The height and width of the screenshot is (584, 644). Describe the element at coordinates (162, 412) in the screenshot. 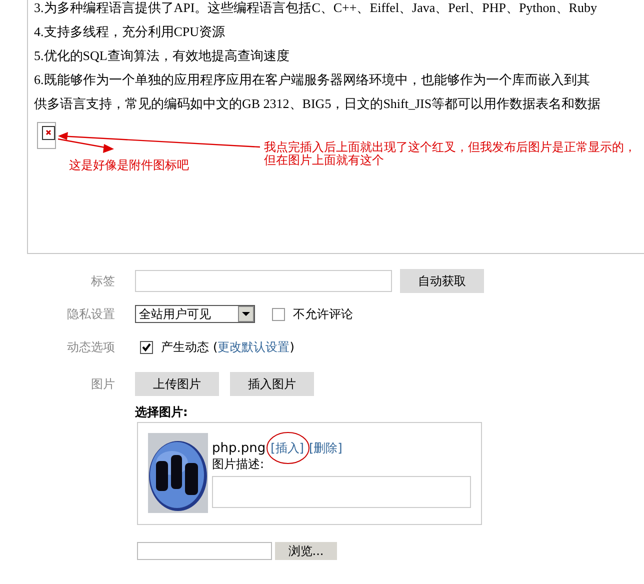

I see `section-title: 选择图片:` at that location.